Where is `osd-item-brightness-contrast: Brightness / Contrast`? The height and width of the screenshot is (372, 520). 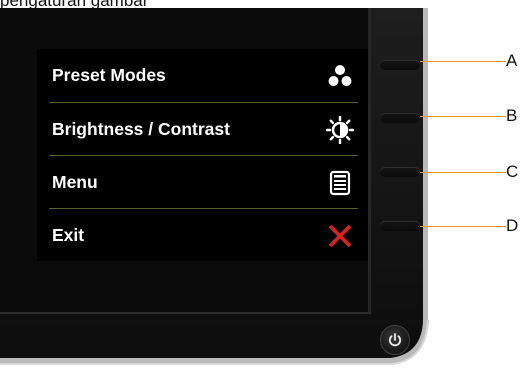
osd-item-brightness-contrast: Brightness / Contrast is located at coordinates (202, 129).